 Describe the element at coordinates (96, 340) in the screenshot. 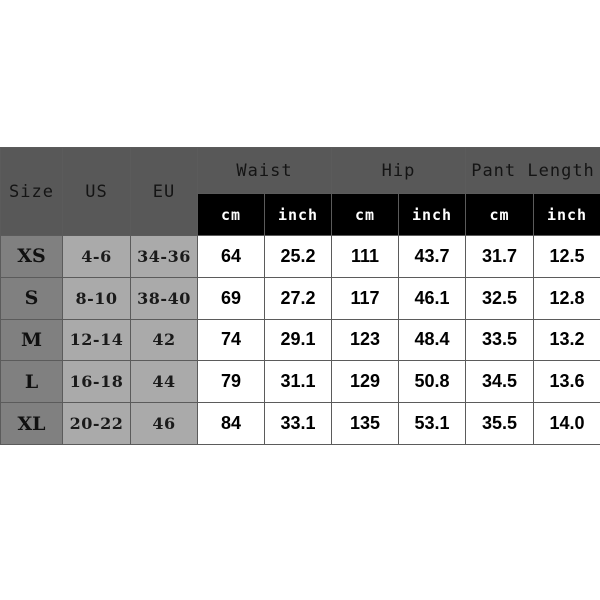

I see `cell-us: 12-14` at that location.